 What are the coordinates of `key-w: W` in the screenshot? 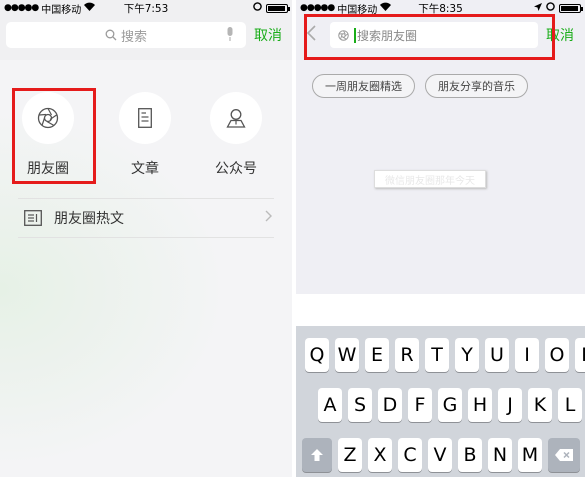 It's located at (347, 355).